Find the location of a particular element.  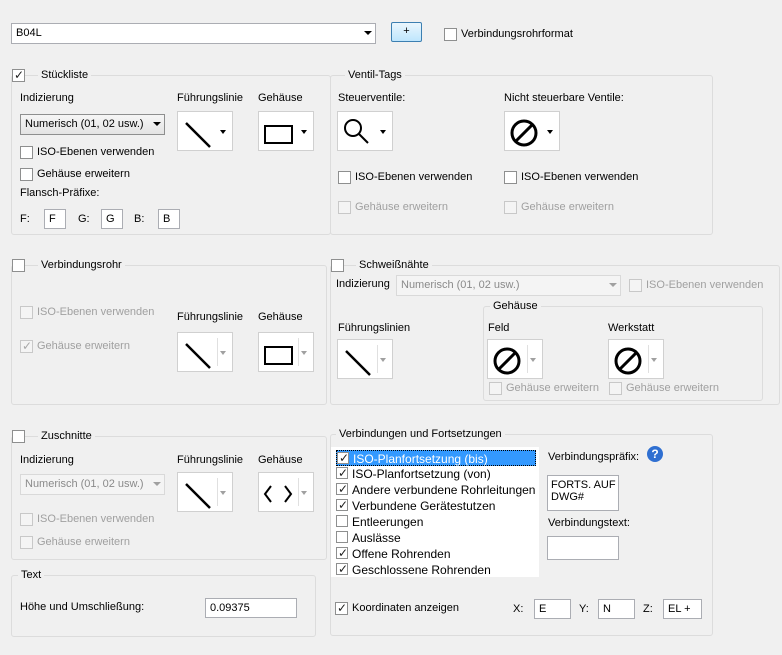

schweiss-checkbox is located at coordinates (337, 265).